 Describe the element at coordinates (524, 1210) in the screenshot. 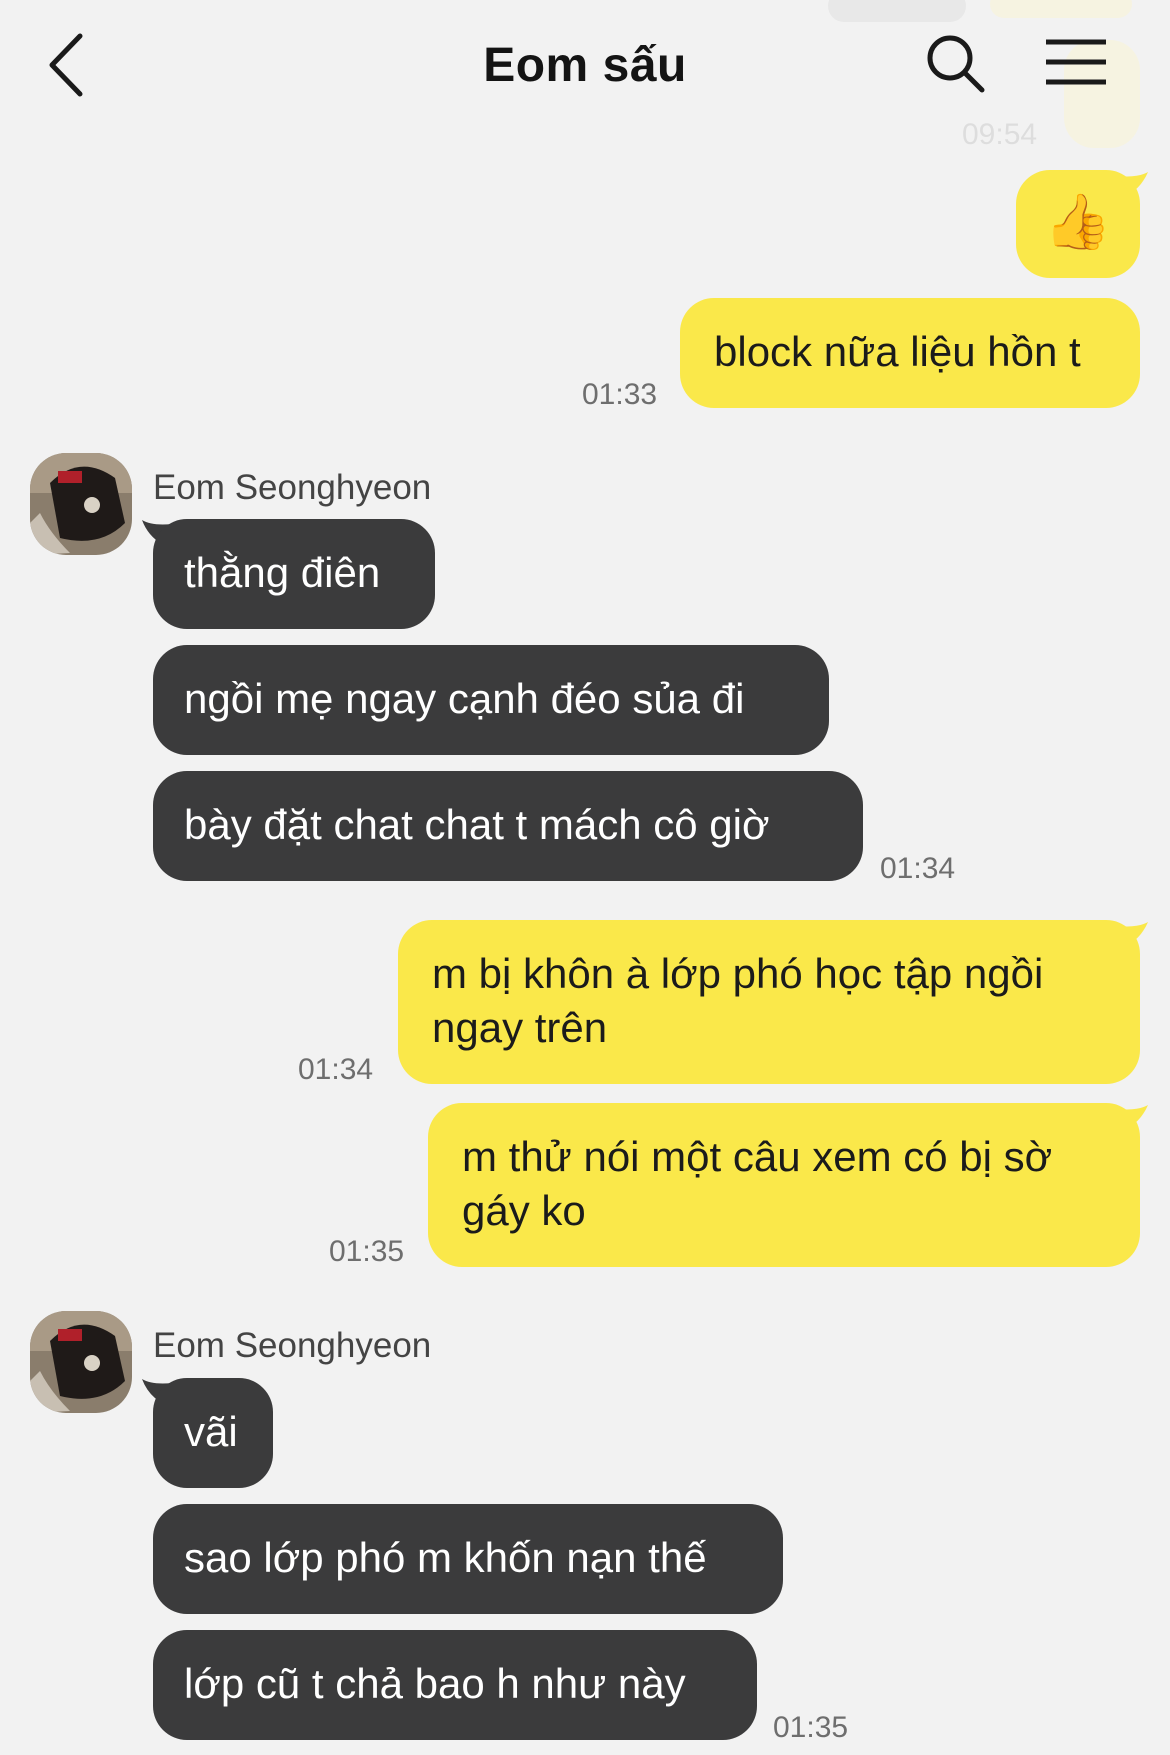

I see `message-text: gáy ko` at that location.